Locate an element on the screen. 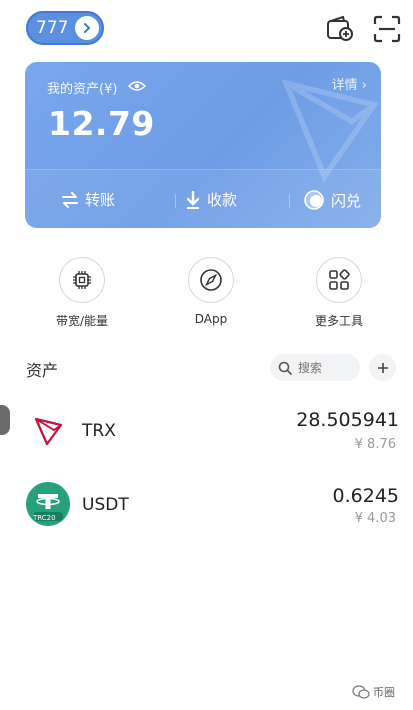 The height and width of the screenshot is (710, 413). wallet-name: 777 is located at coordinates (52, 28).